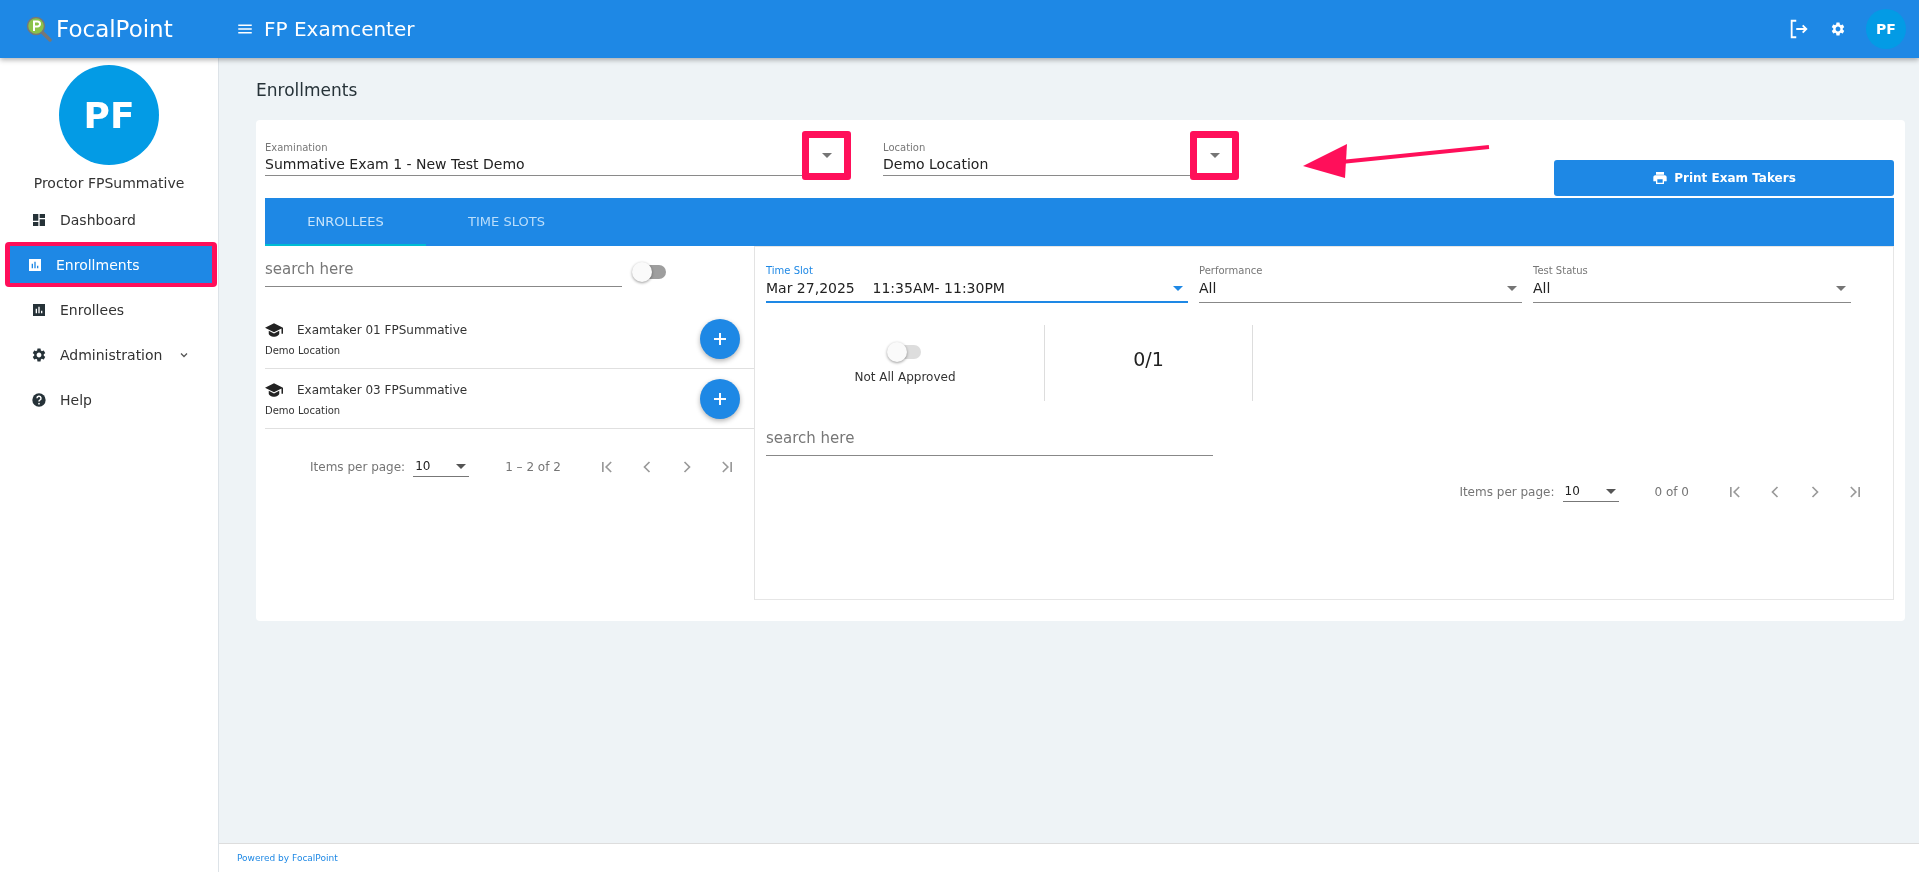 The width and height of the screenshot is (1919, 872). I want to click on page-title: Enrollments, so click(307, 90).